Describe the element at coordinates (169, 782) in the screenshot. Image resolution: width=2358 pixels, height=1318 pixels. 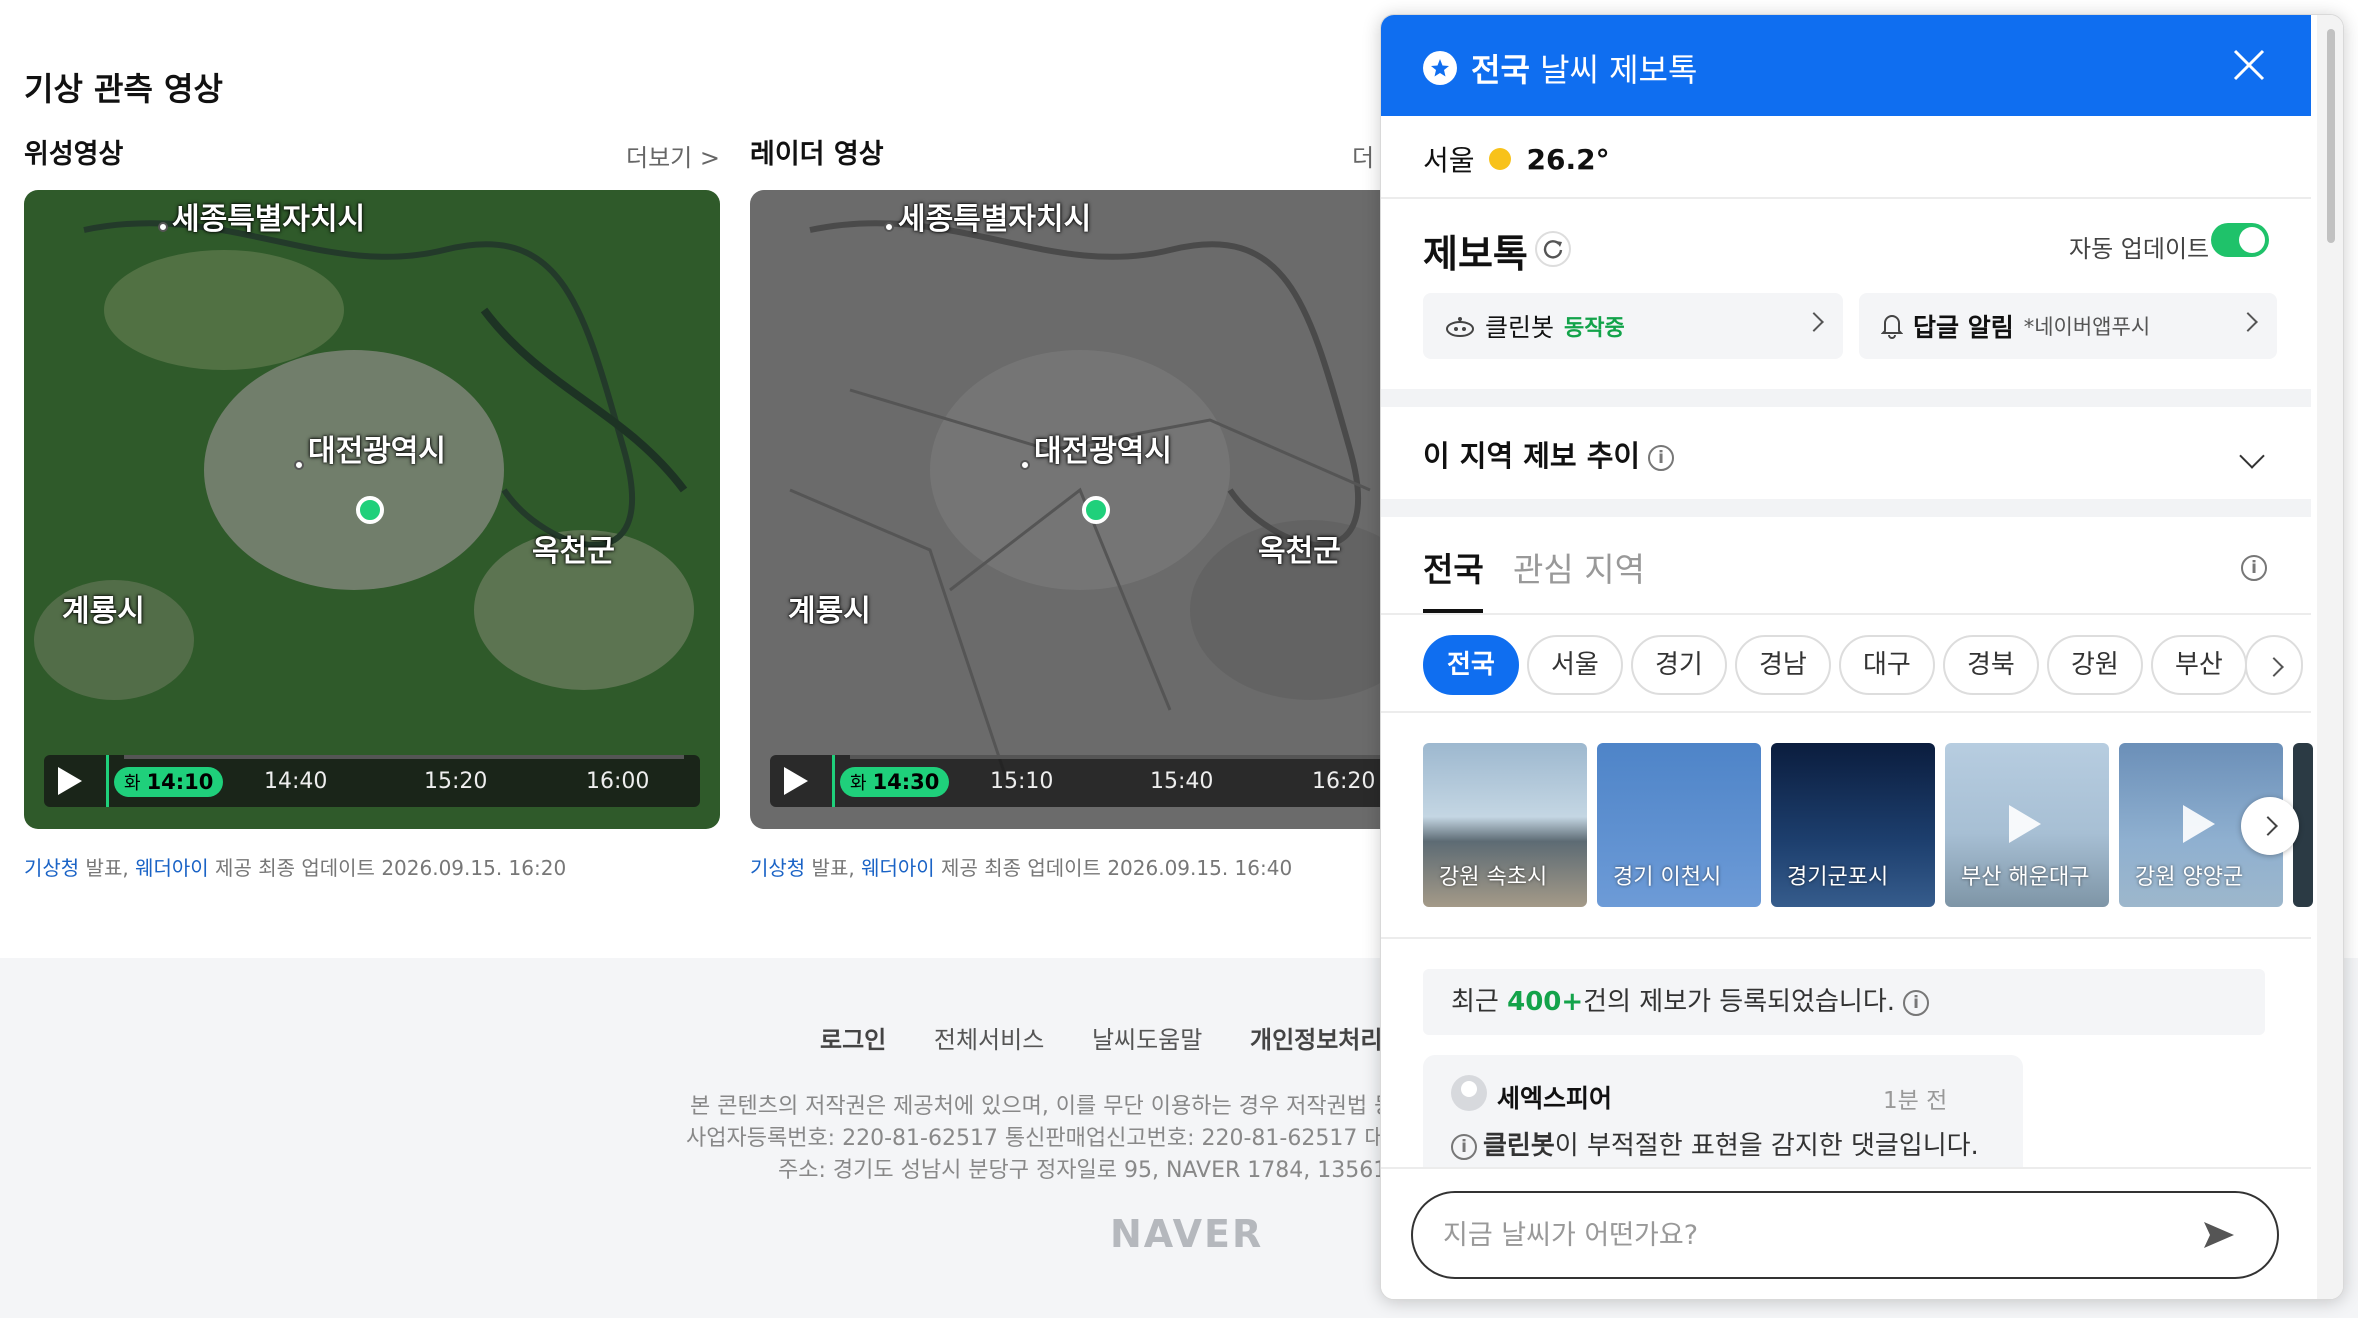
I see `current-time-badge: 화 14:10` at that location.